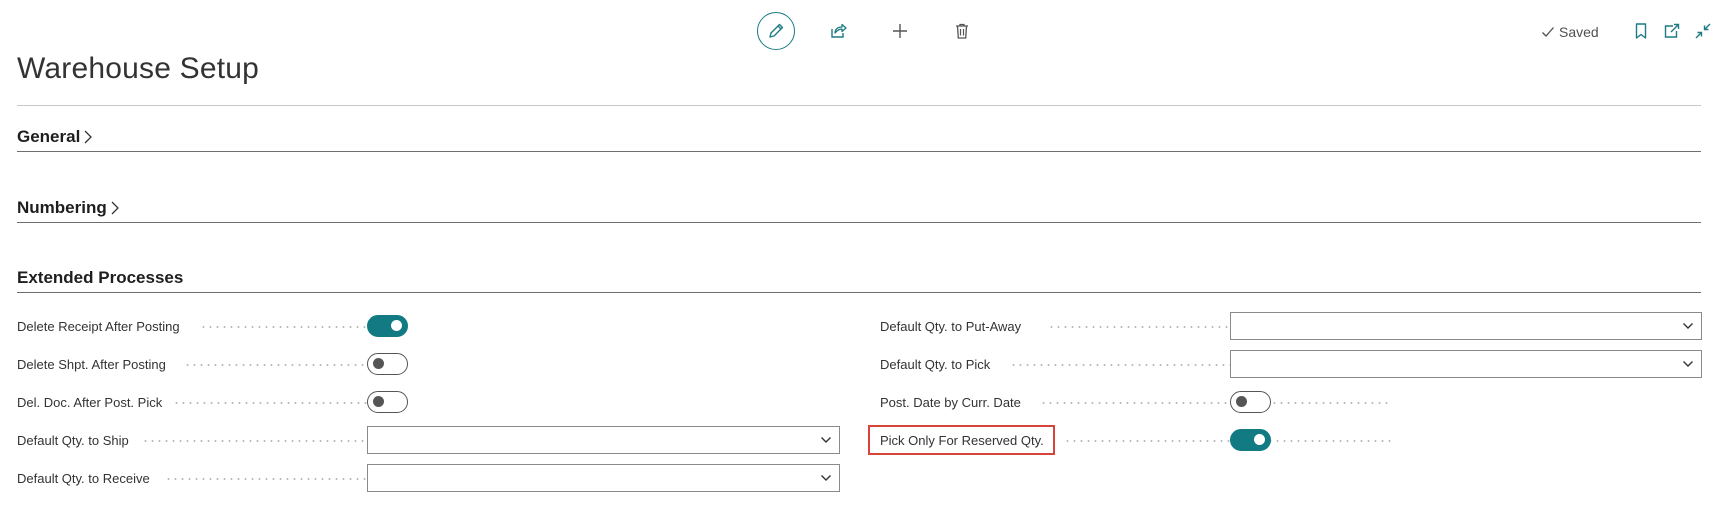  Describe the element at coordinates (387, 364) in the screenshot. I see `delete-shpt-after-posting-toggle` at that location.